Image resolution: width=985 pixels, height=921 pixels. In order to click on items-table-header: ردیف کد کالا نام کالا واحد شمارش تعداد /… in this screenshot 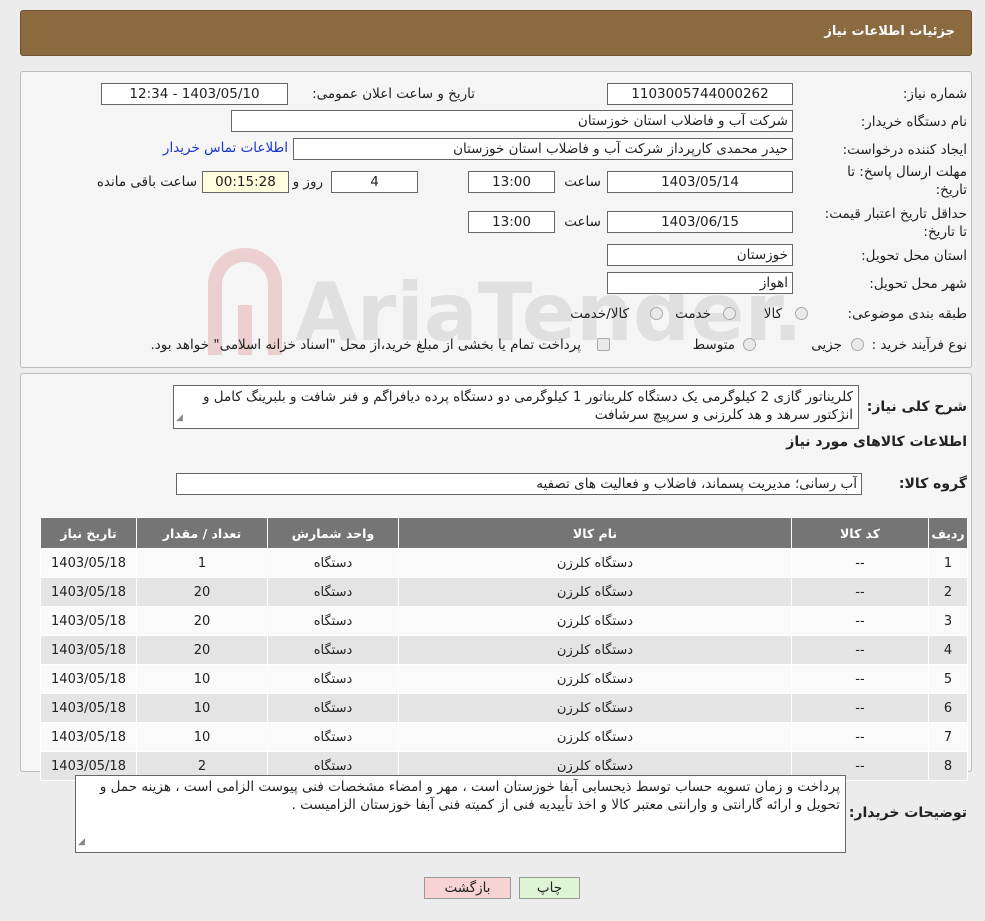, I will do `click(504, 533)`.